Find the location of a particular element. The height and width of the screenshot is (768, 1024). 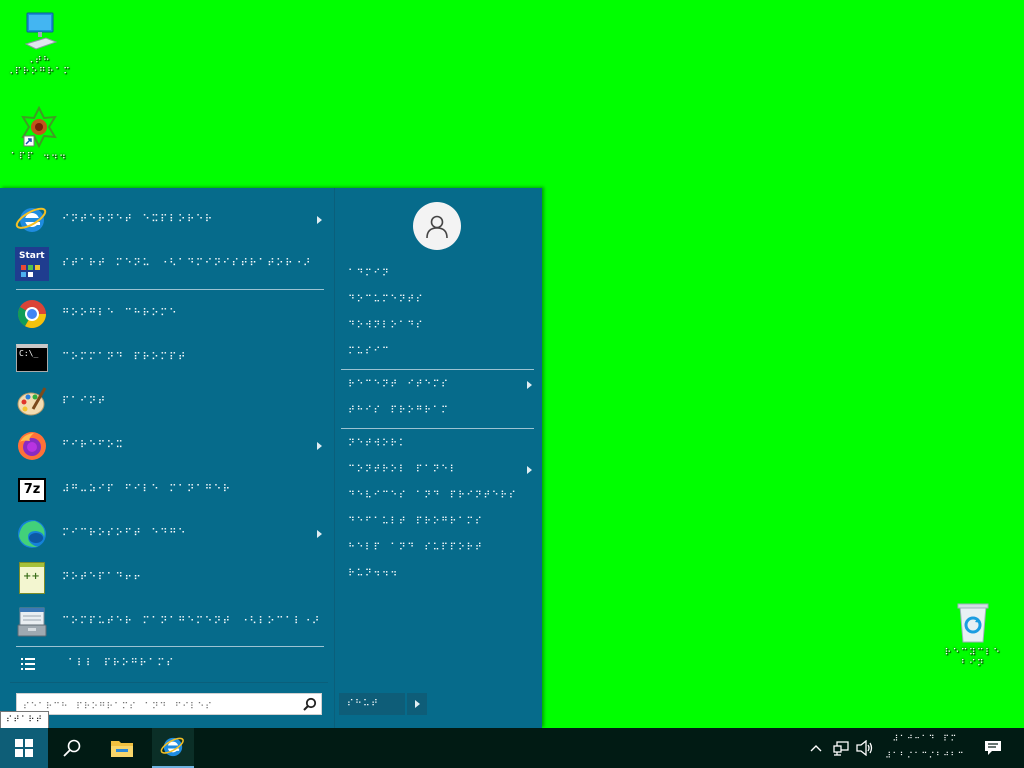

shutdown-button: ⠎⠓⠥⠞ is located at coordinates (372, 704).